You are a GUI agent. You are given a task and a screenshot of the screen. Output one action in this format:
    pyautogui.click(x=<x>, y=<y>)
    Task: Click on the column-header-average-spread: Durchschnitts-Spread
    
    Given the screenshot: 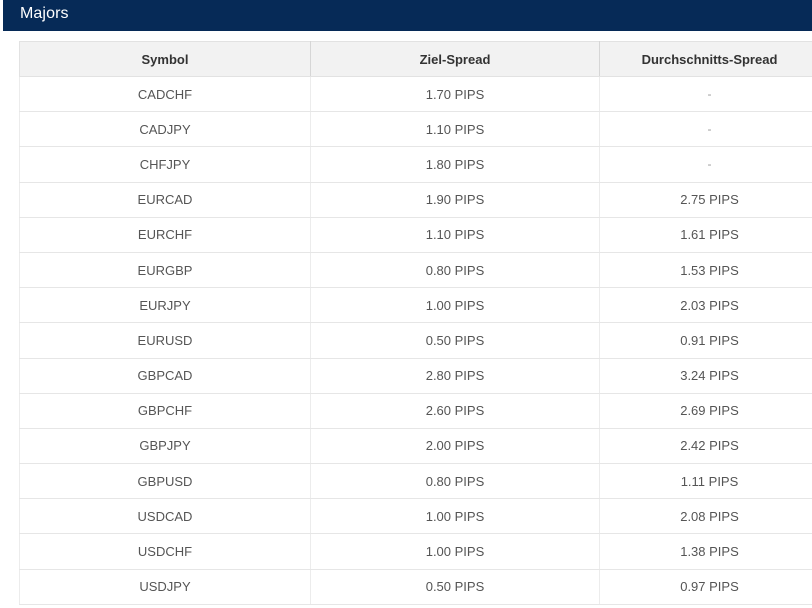 What is the action you would take?
    pyautogui.click(x=705, y=59)
    